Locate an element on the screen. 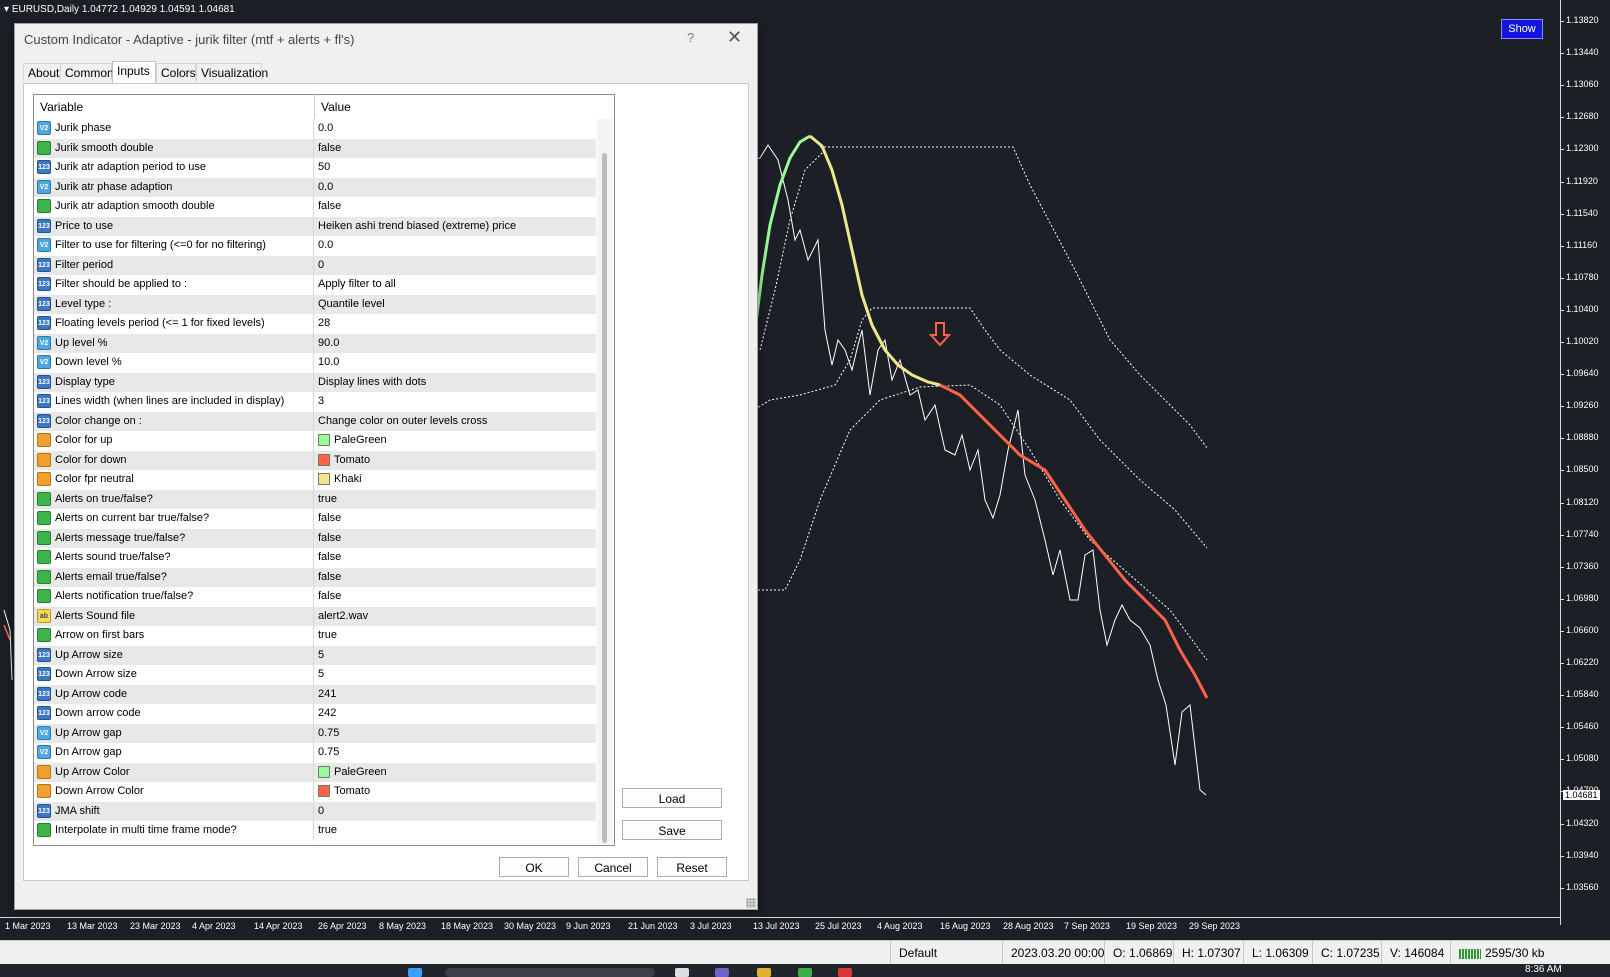 The height and width of the screenshot is (977, 1610). folder-icon is located at coordinates (764, 972).